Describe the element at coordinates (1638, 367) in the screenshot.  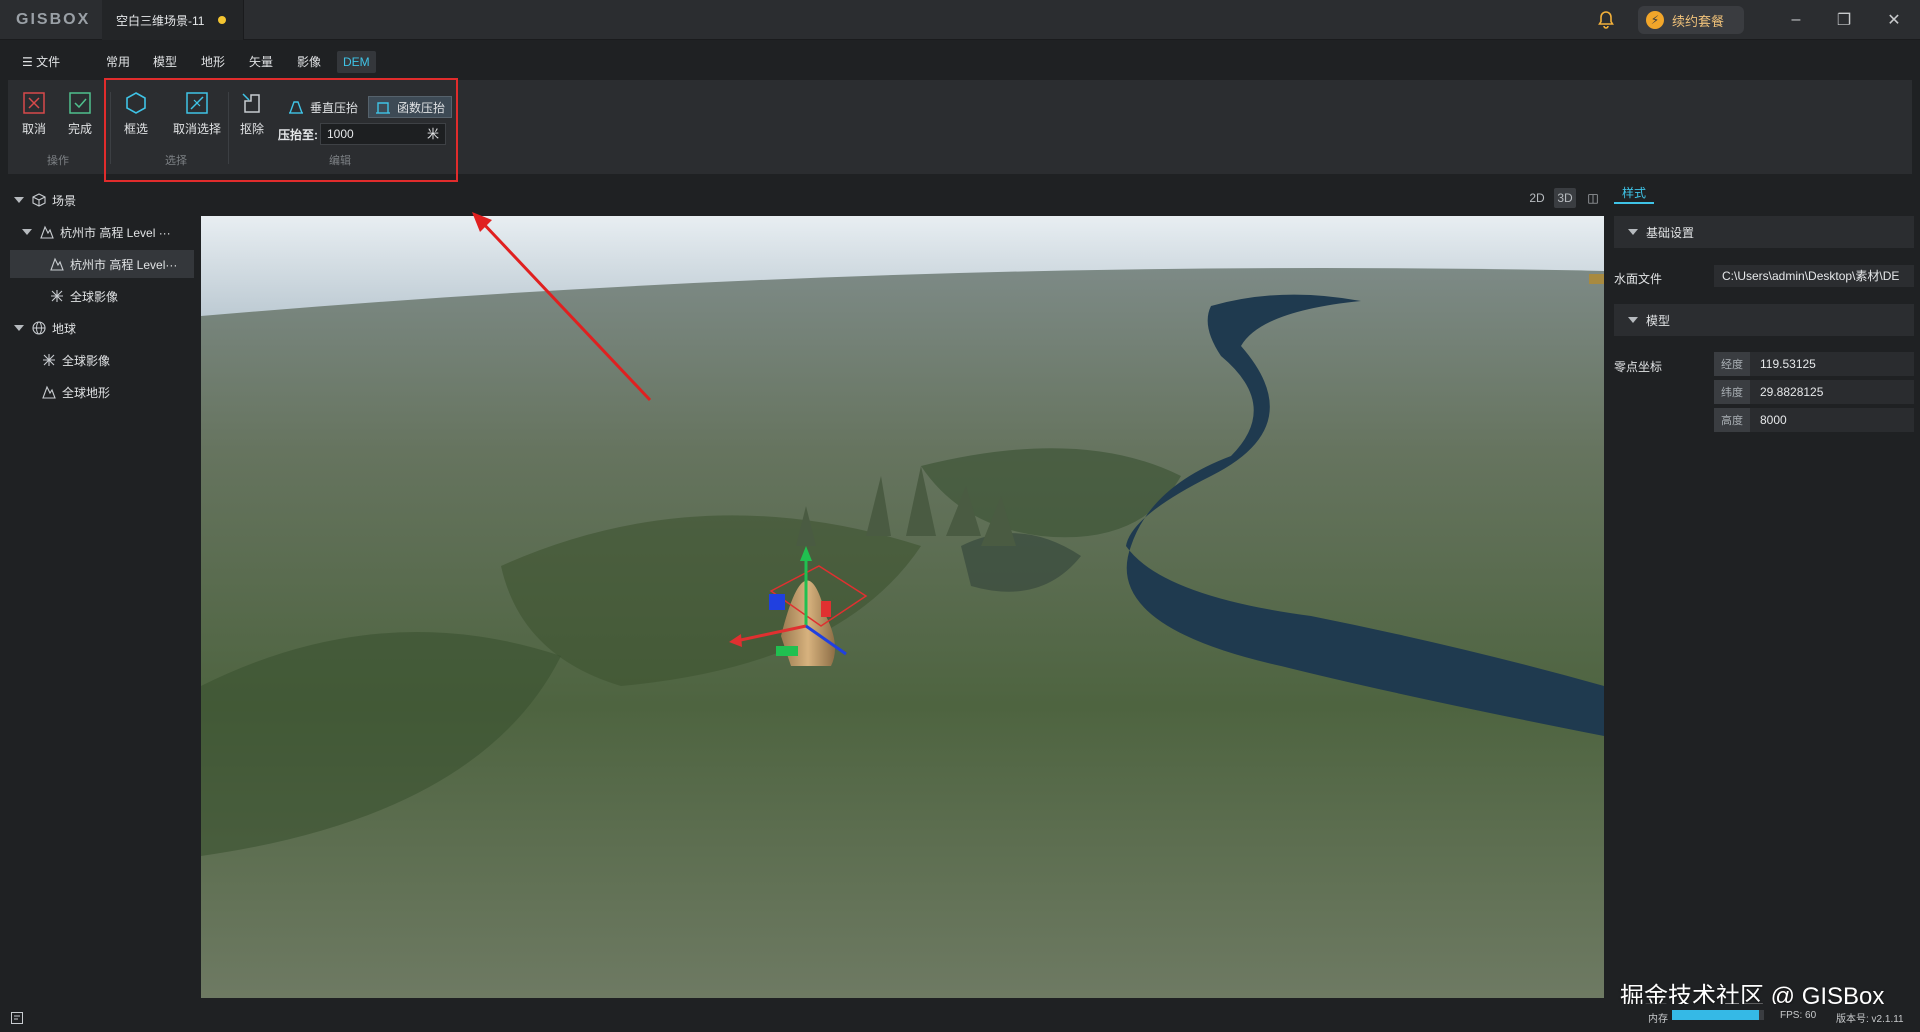
I see `origin-coord-label: 零点坐标` at that location.